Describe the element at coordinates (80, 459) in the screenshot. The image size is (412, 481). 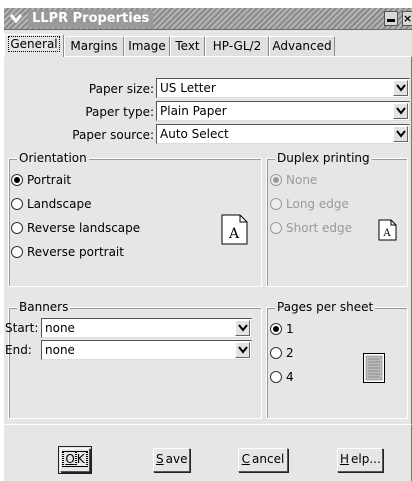
I see `button-label: K` at that location.